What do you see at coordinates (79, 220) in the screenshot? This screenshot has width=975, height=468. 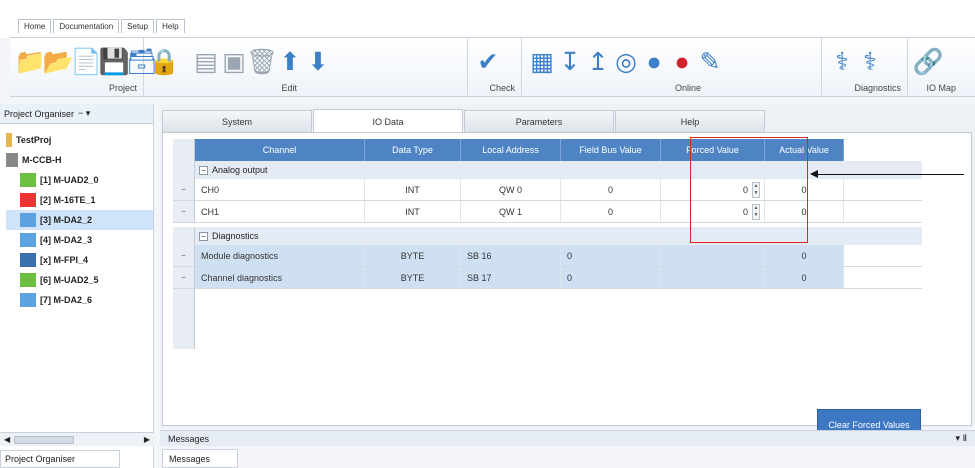 I see `tree-node-module-selected: [3] M-DA2_2` at bounding box center [79, 220].